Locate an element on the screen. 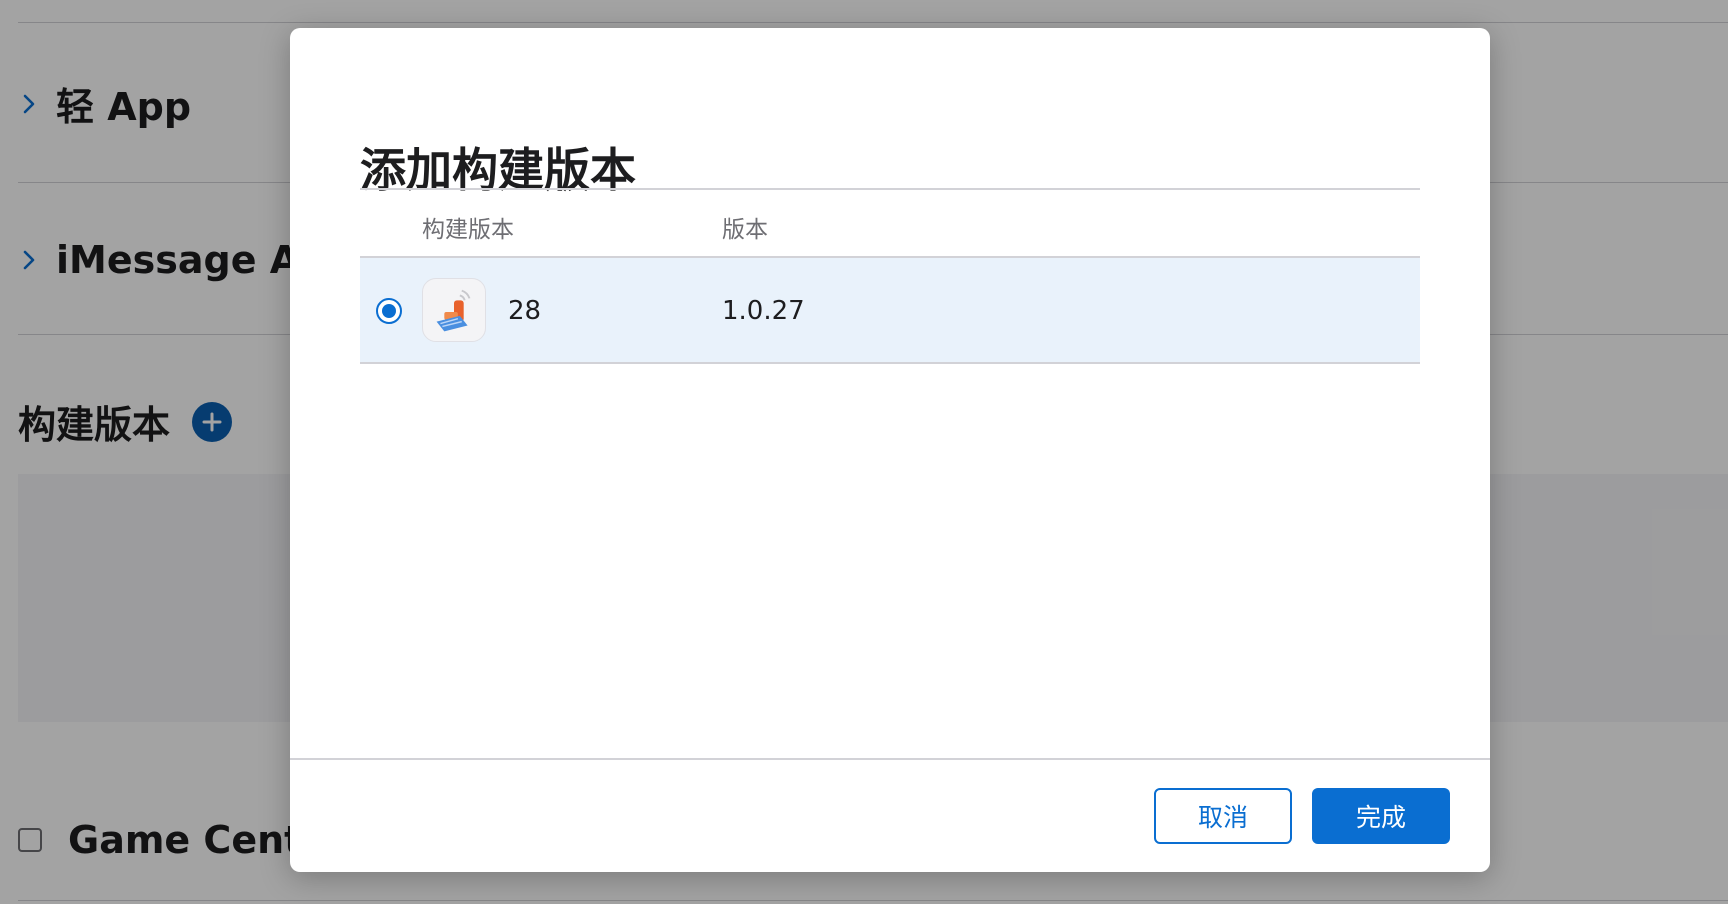  app-icon-graphic is located at coordinates (453, 310).